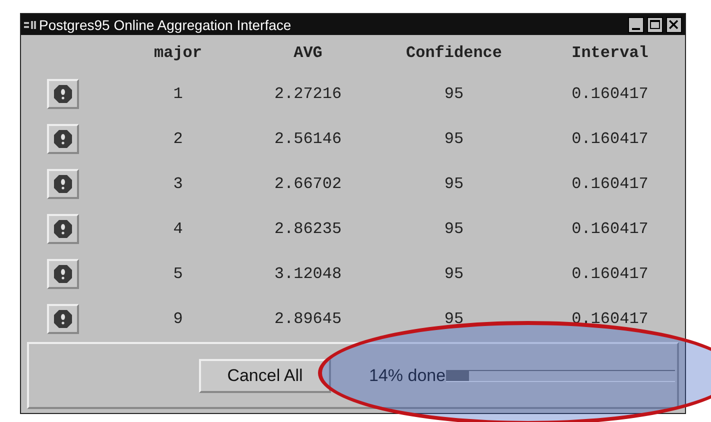  What do you see at coordinates (178, 229) in the screenshot?
I see `table-cell-text: 4` at bounding box center [178, 229].